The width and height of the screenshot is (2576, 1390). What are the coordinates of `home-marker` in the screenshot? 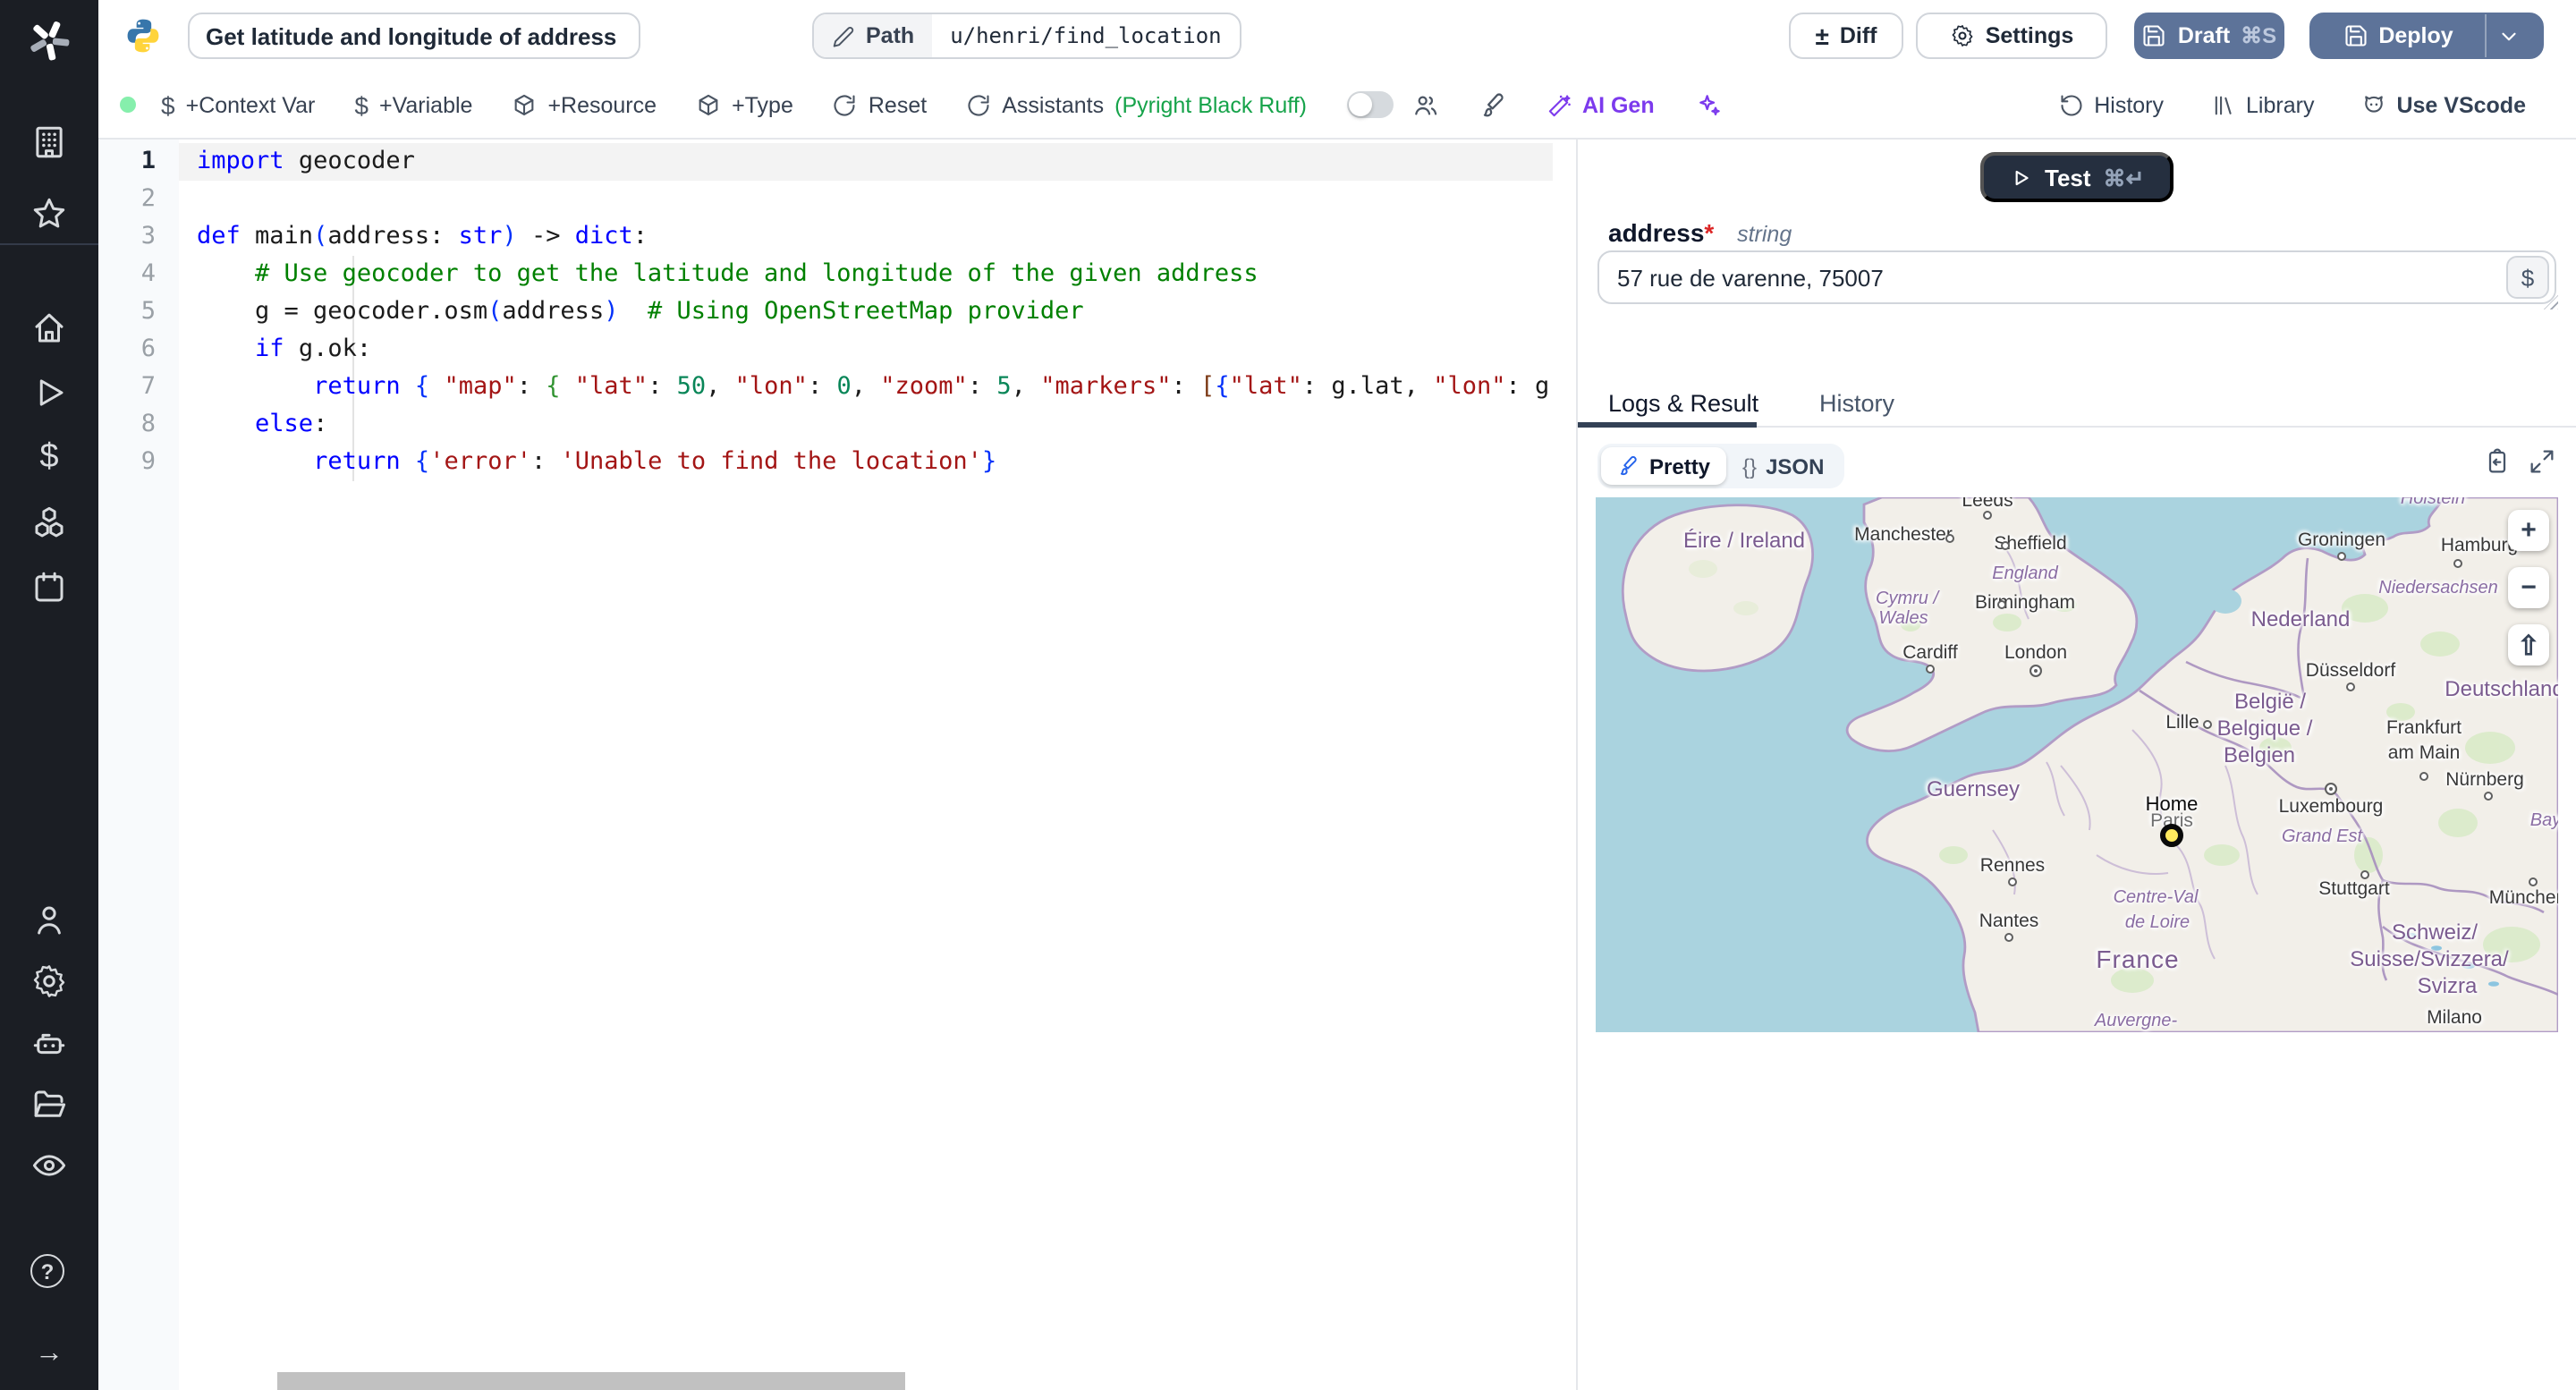 It's located at (2171, 835).